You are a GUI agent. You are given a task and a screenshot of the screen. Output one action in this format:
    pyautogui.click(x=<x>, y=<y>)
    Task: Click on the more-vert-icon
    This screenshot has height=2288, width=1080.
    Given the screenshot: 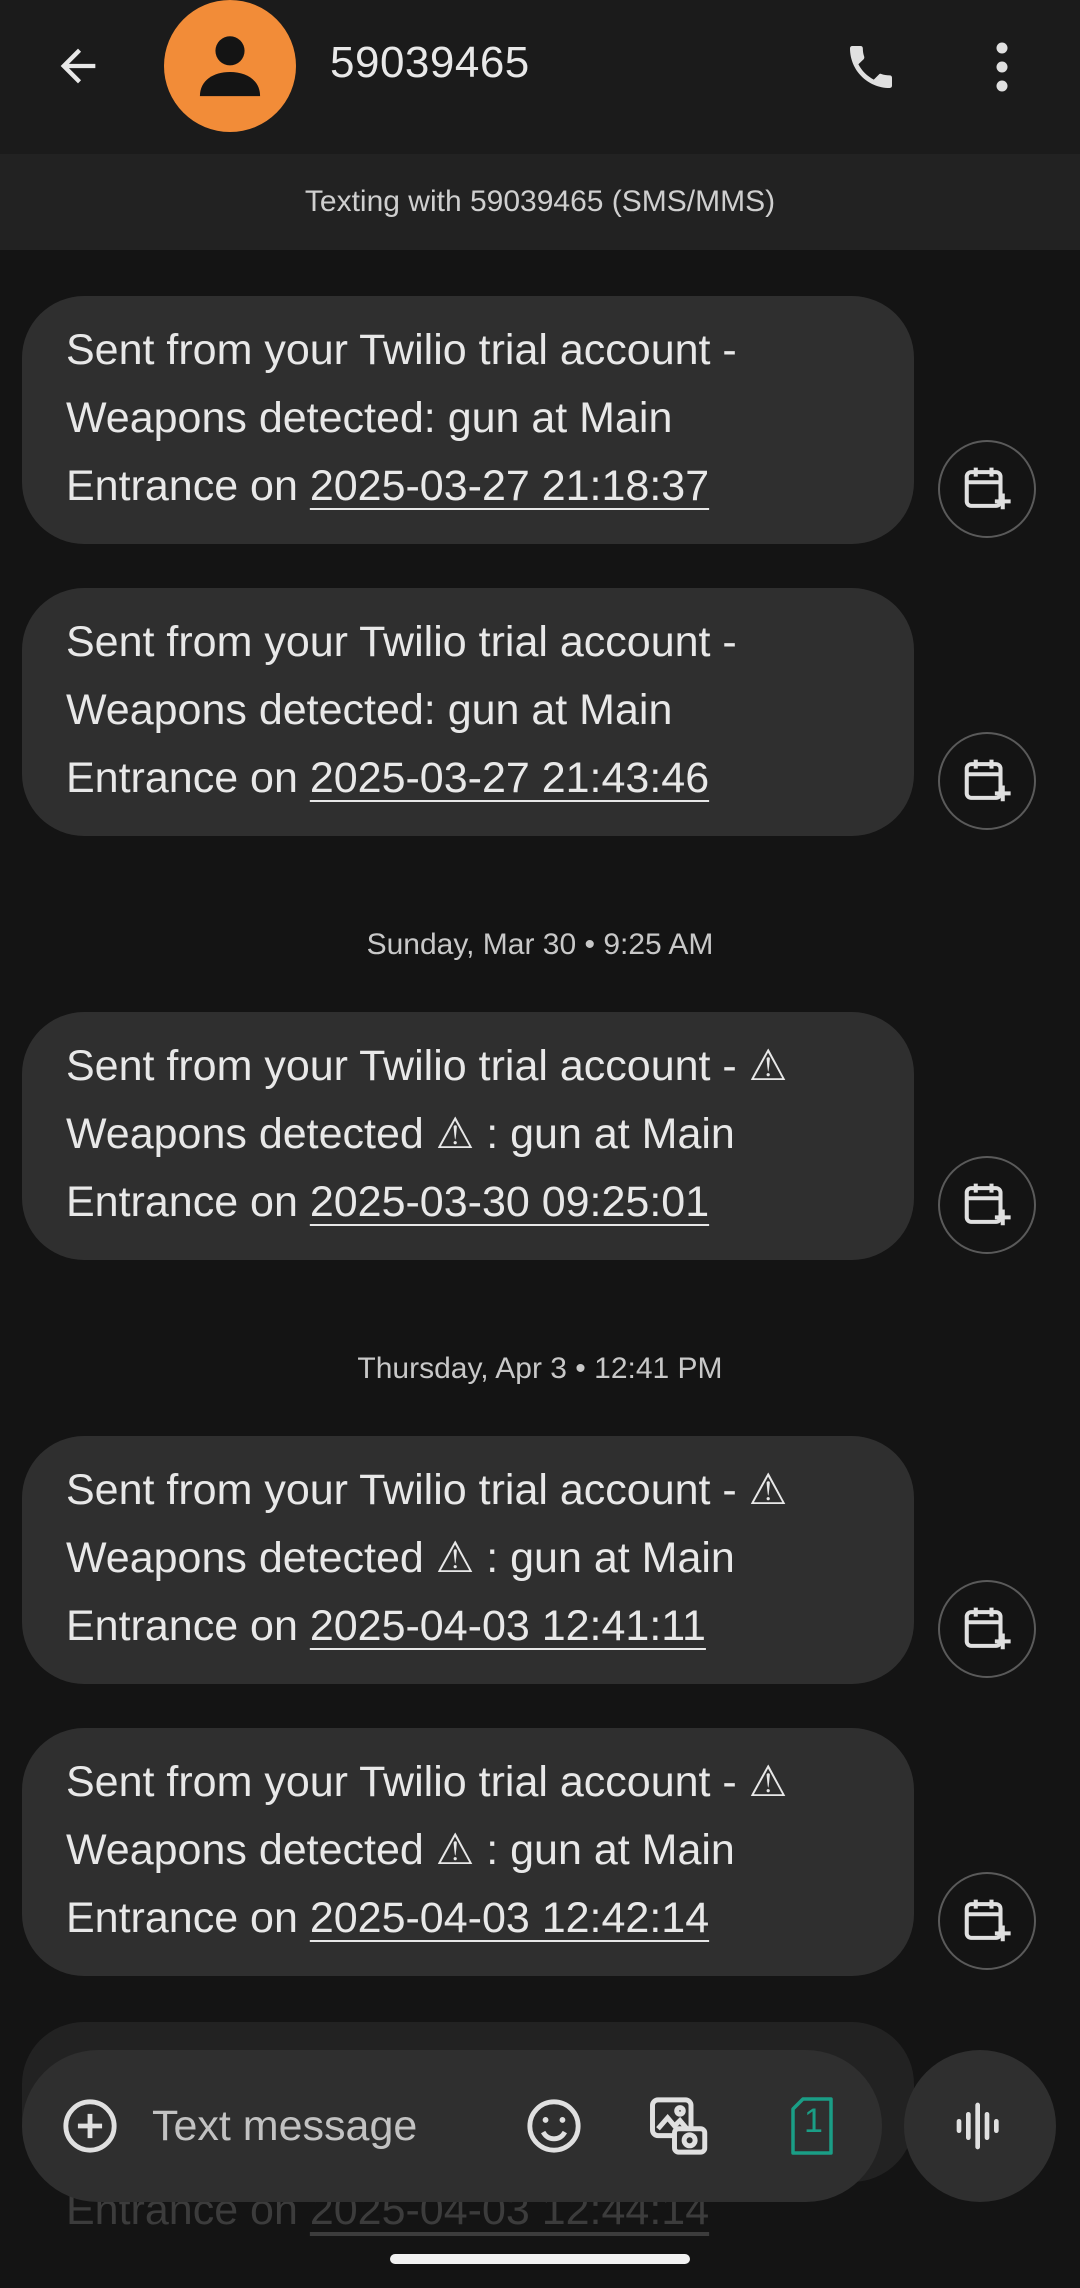 What is the action you would take?
    pyautogui.click(x=1002, y=67)
    